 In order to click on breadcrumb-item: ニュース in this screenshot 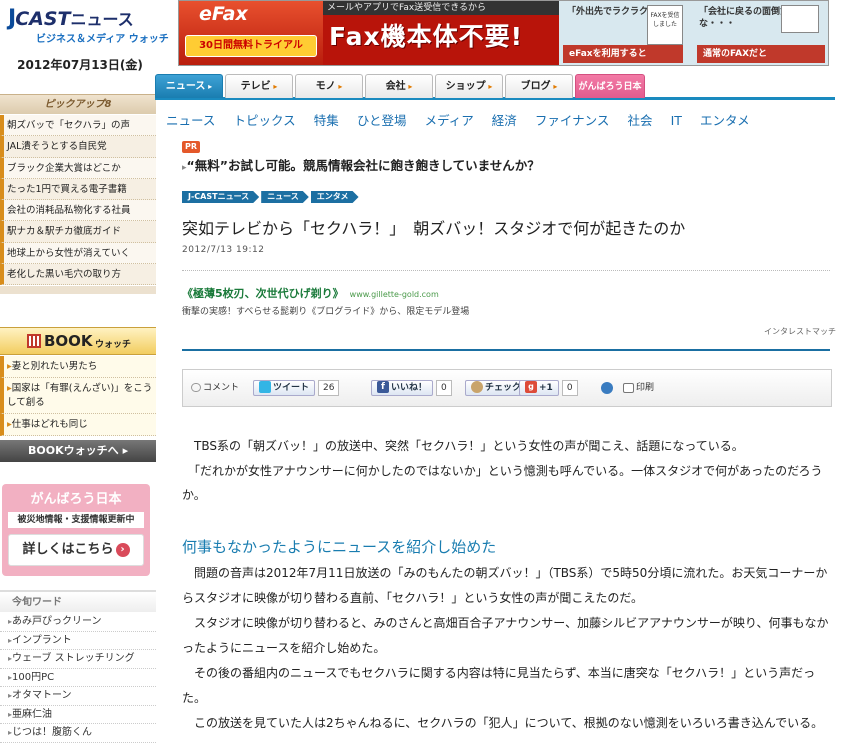, I will do `click(285, 197)`.